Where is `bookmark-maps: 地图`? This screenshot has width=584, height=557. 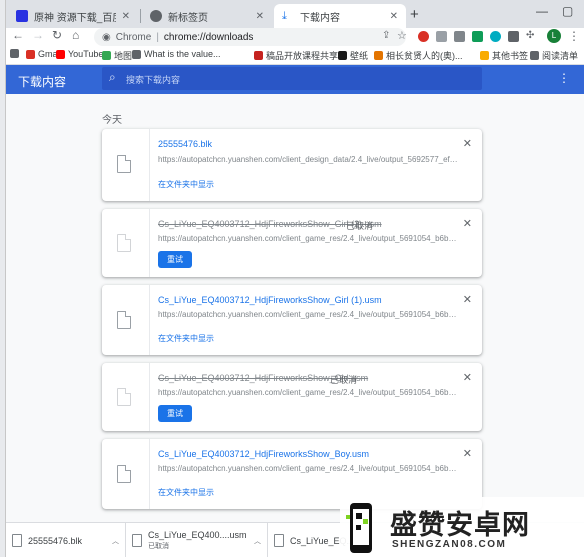
bookmark-maps: 地图 is located at coordinates (117, 55).